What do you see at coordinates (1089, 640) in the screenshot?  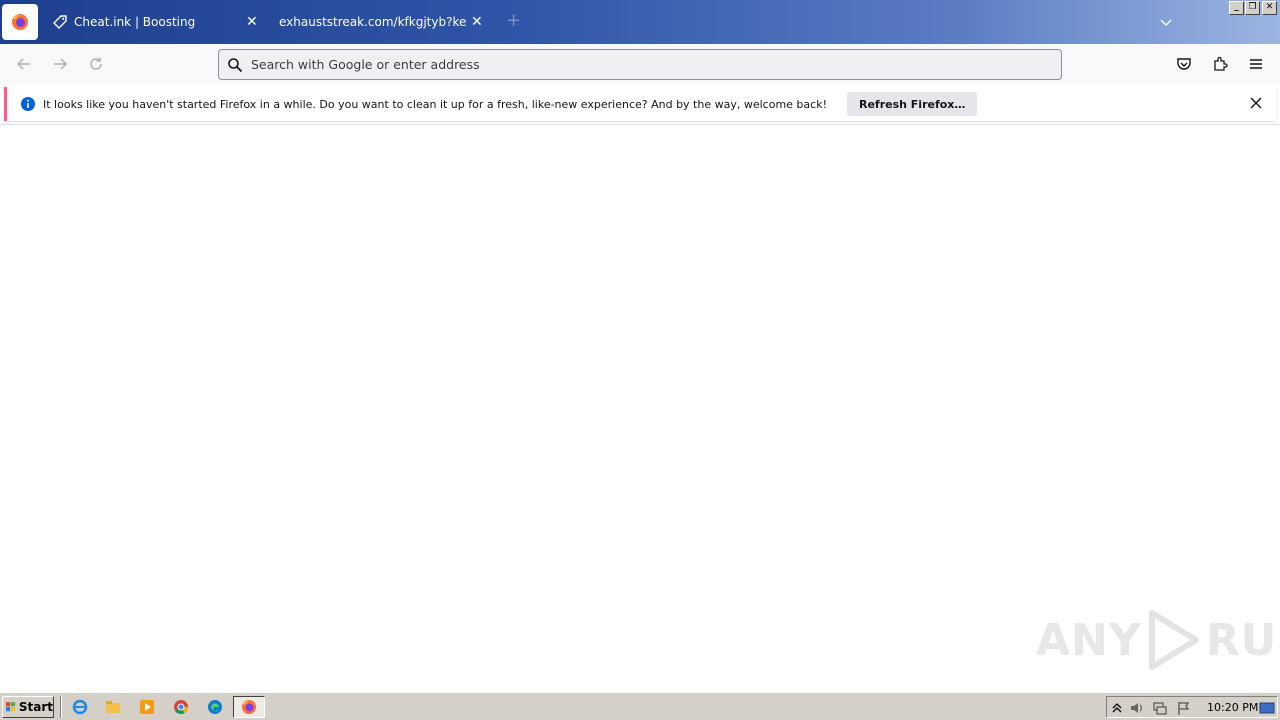 I see `watermark-left: ANY` at bounding box center [1089, 640].